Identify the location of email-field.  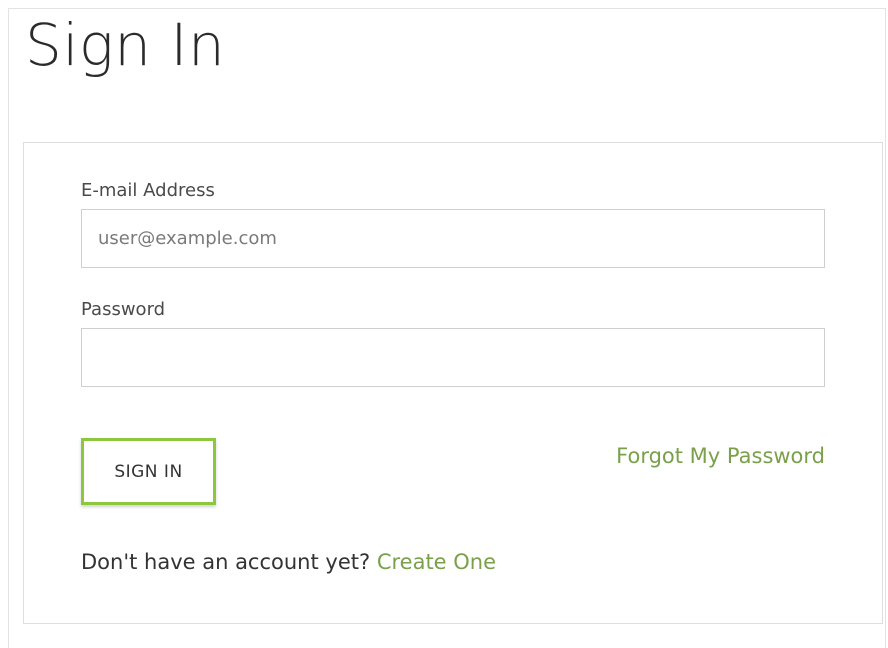
(453, 238).